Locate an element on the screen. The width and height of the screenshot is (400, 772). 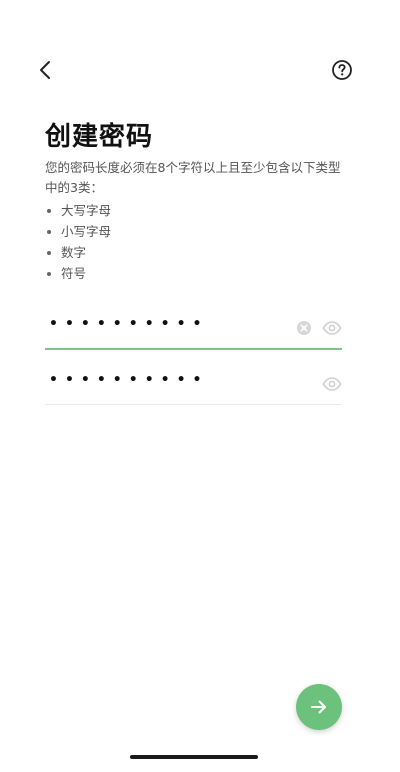
top-bar is located at coordinates (200, 55).